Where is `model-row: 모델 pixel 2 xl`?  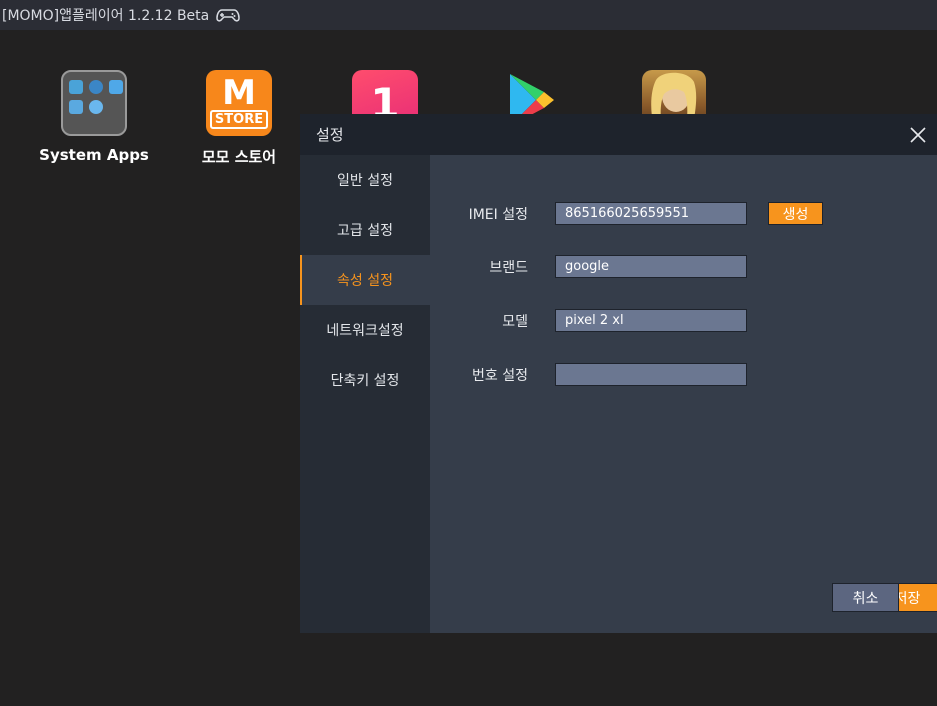
model-row: 모델 pixel 2 xl is located at coordinates (588, 320).